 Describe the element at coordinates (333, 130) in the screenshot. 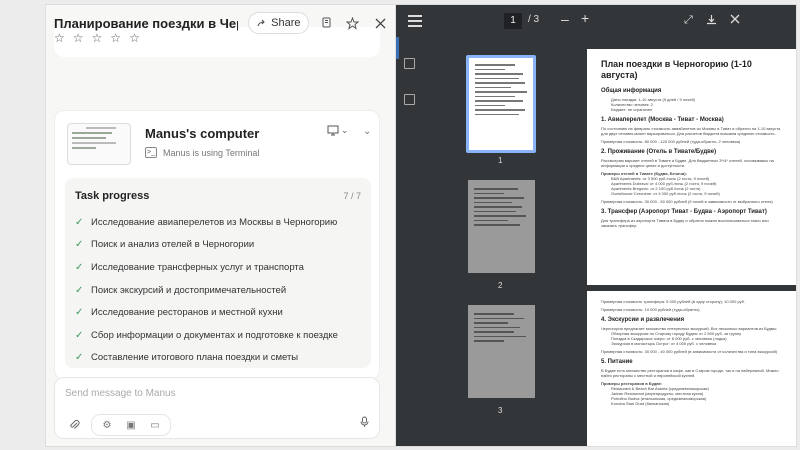

I see `monitor-icon` at that location.